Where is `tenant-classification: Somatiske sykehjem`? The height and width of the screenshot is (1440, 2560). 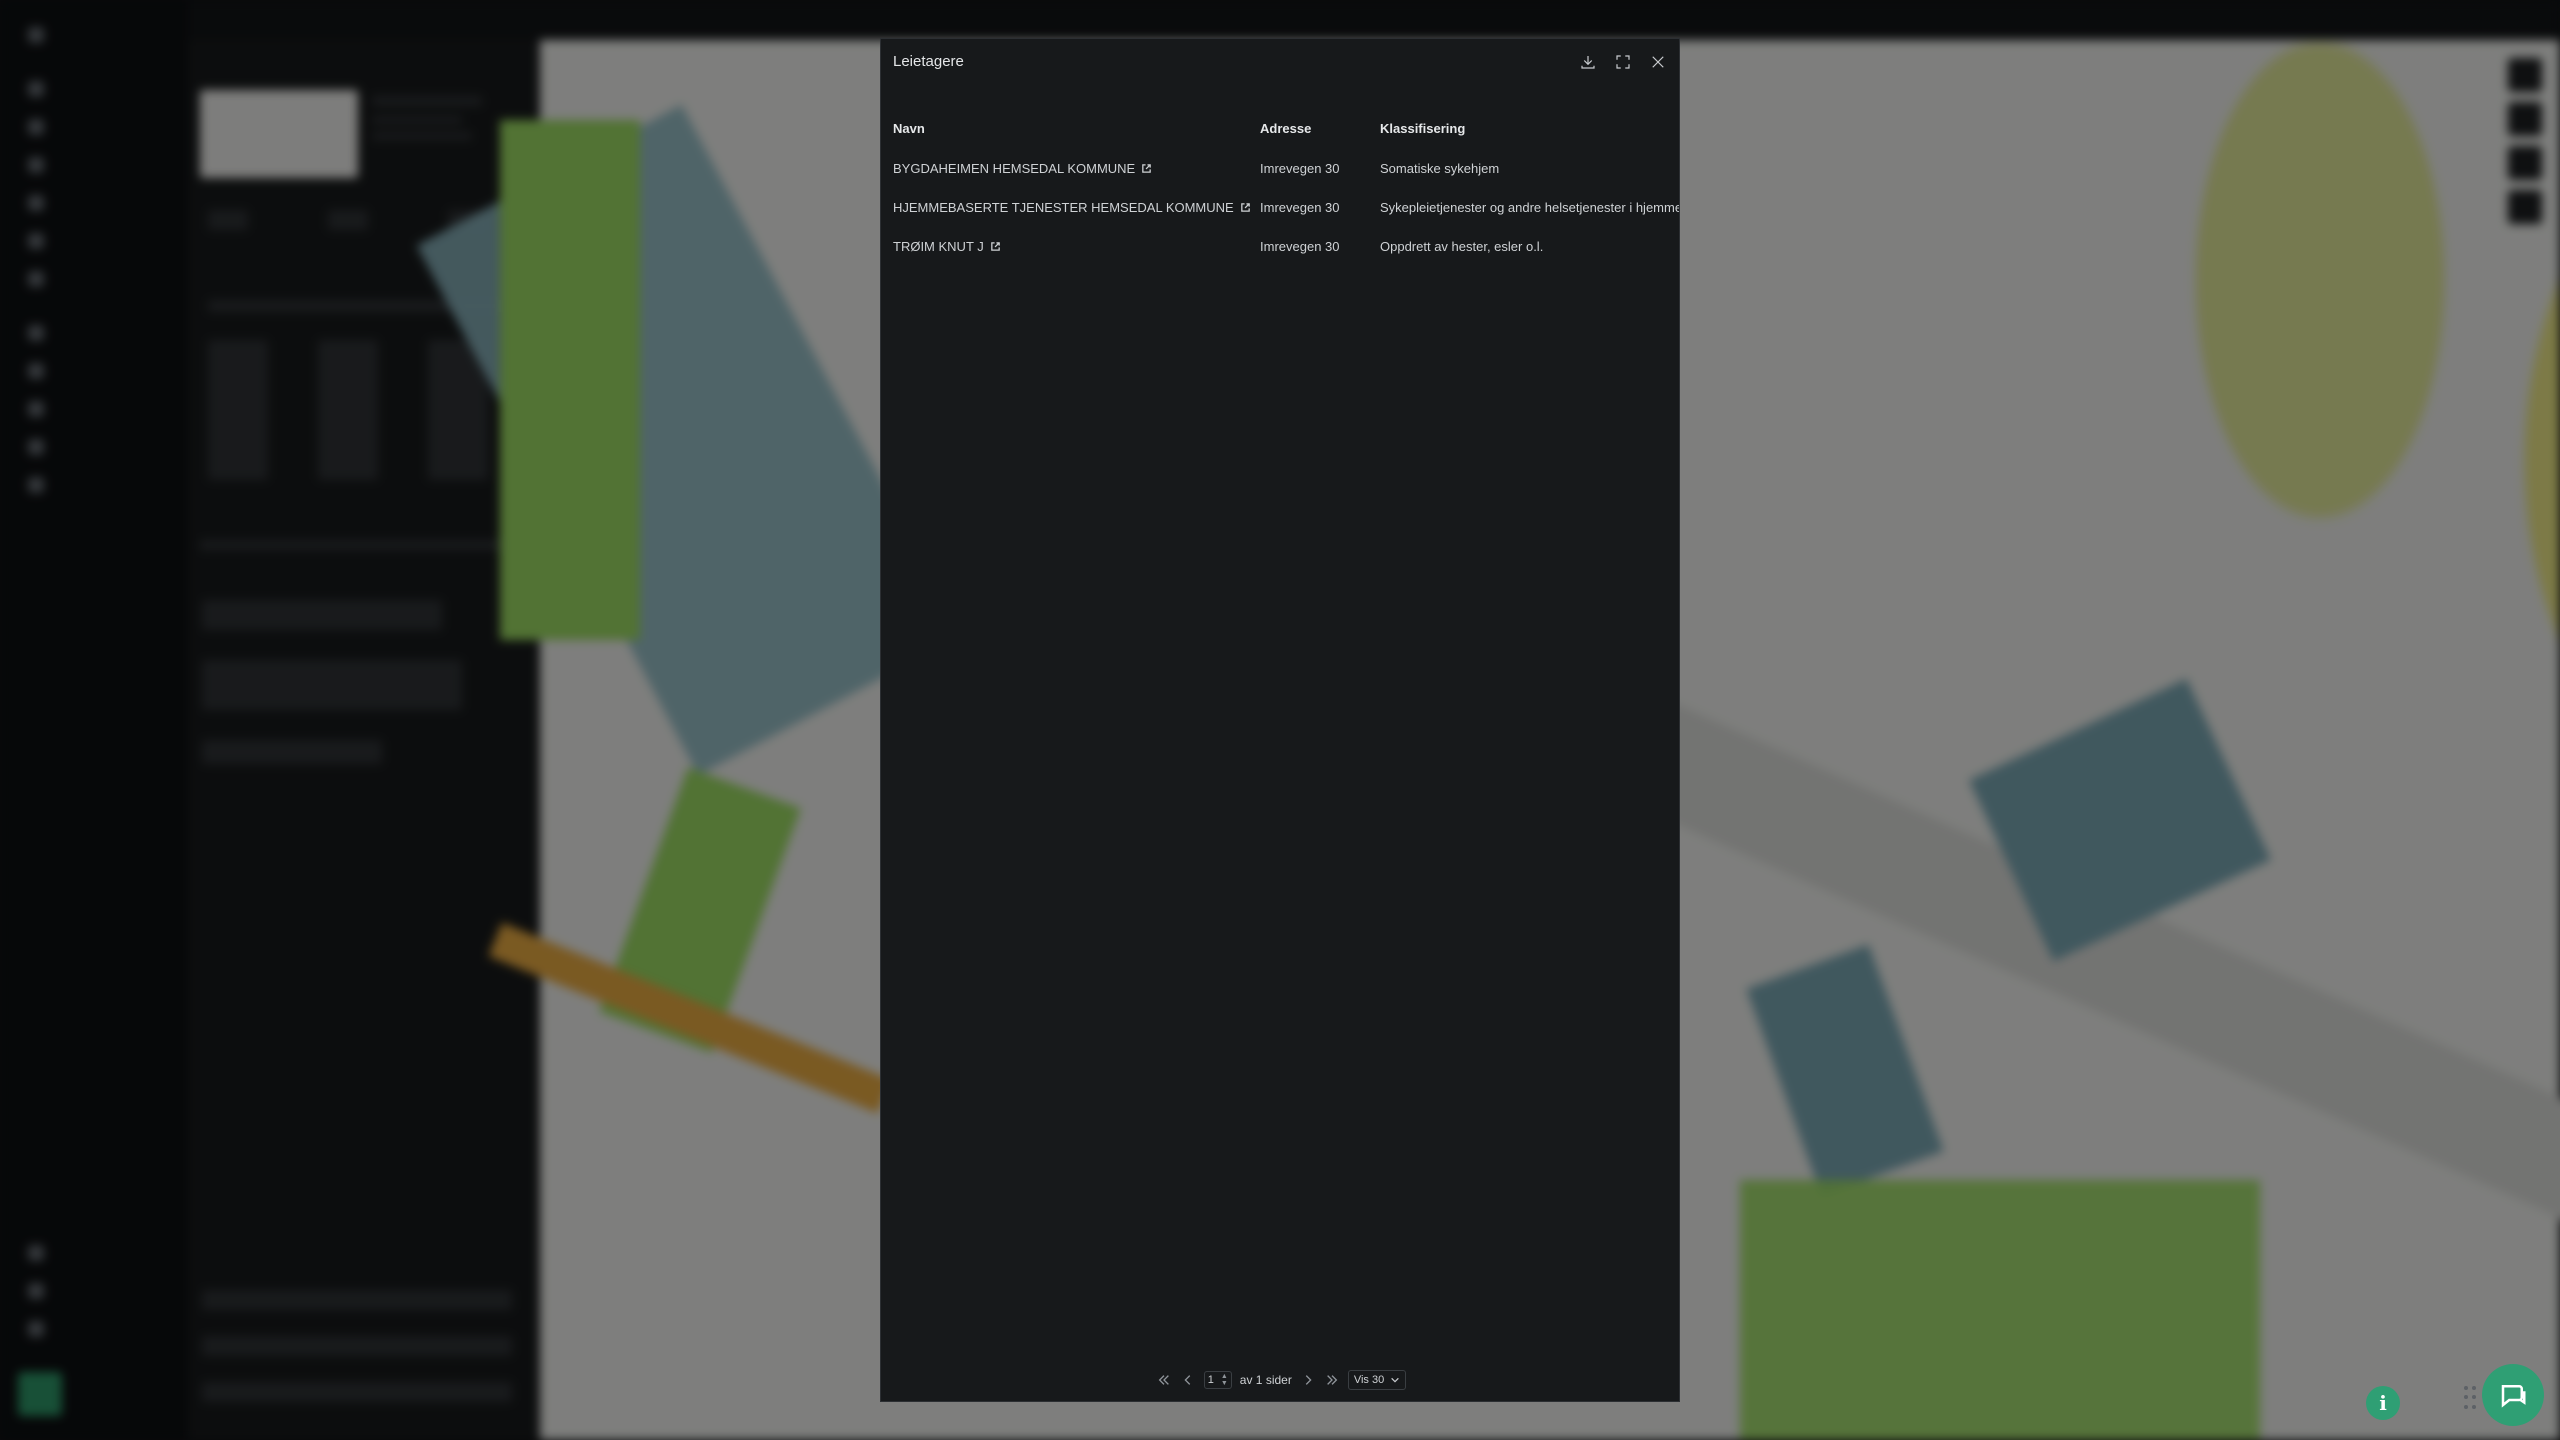
tenant-classification: Somatiske sykehjem is located at coordinates (1440, 168).